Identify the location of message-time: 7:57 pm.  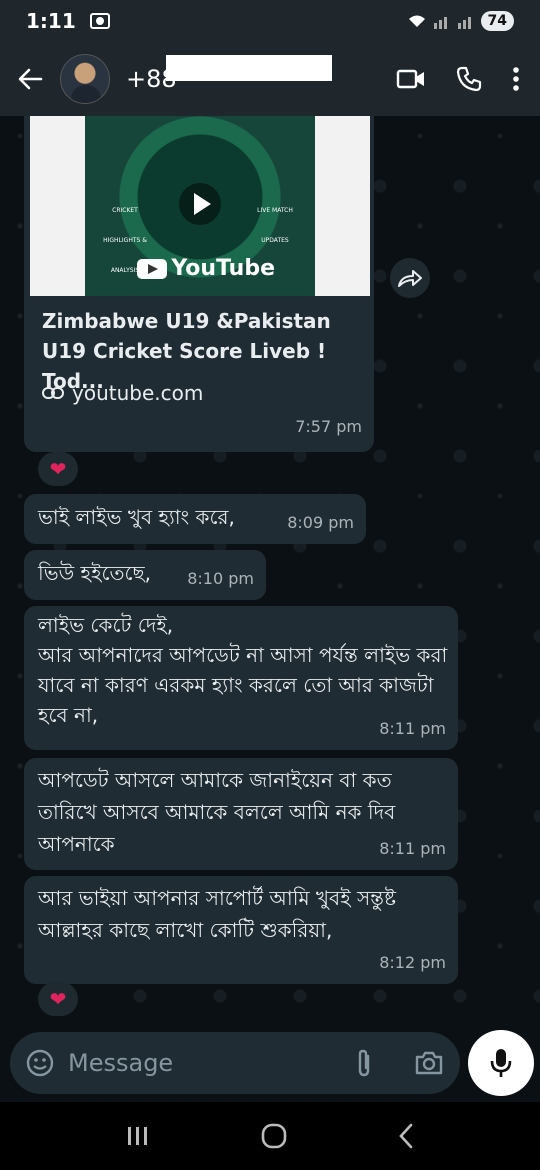
(328, 426).